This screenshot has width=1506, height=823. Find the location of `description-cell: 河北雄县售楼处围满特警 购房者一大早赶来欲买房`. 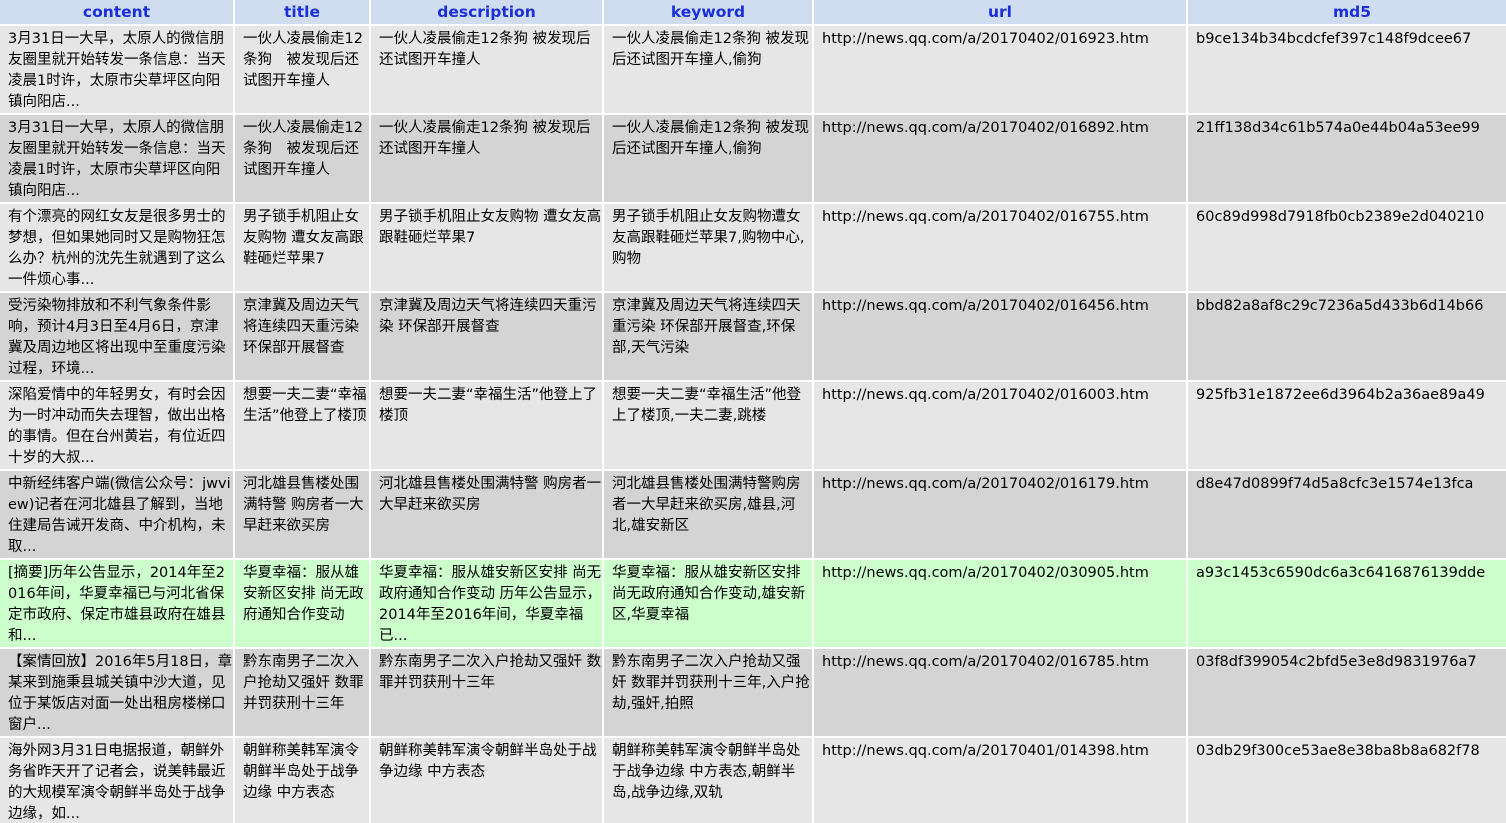

description-cell: 河北雄县售楼处围满特警 购房者一大早赶来欲买房 is located at coordinates (486, 514).